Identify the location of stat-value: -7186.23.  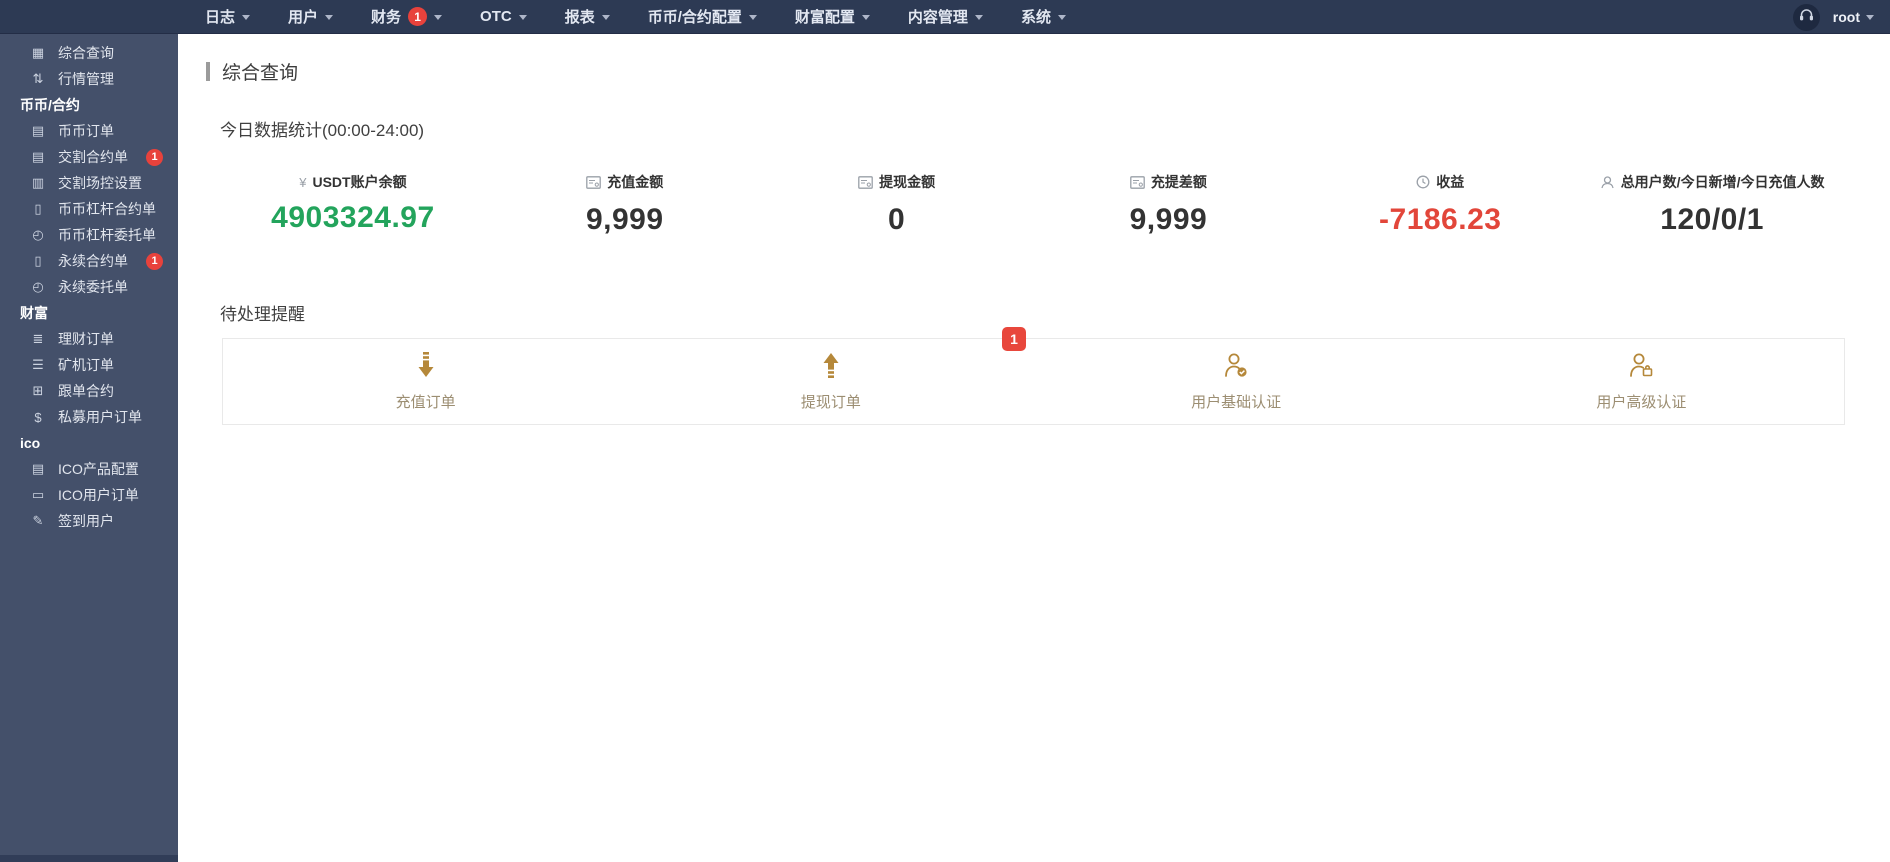
(1440, 219).